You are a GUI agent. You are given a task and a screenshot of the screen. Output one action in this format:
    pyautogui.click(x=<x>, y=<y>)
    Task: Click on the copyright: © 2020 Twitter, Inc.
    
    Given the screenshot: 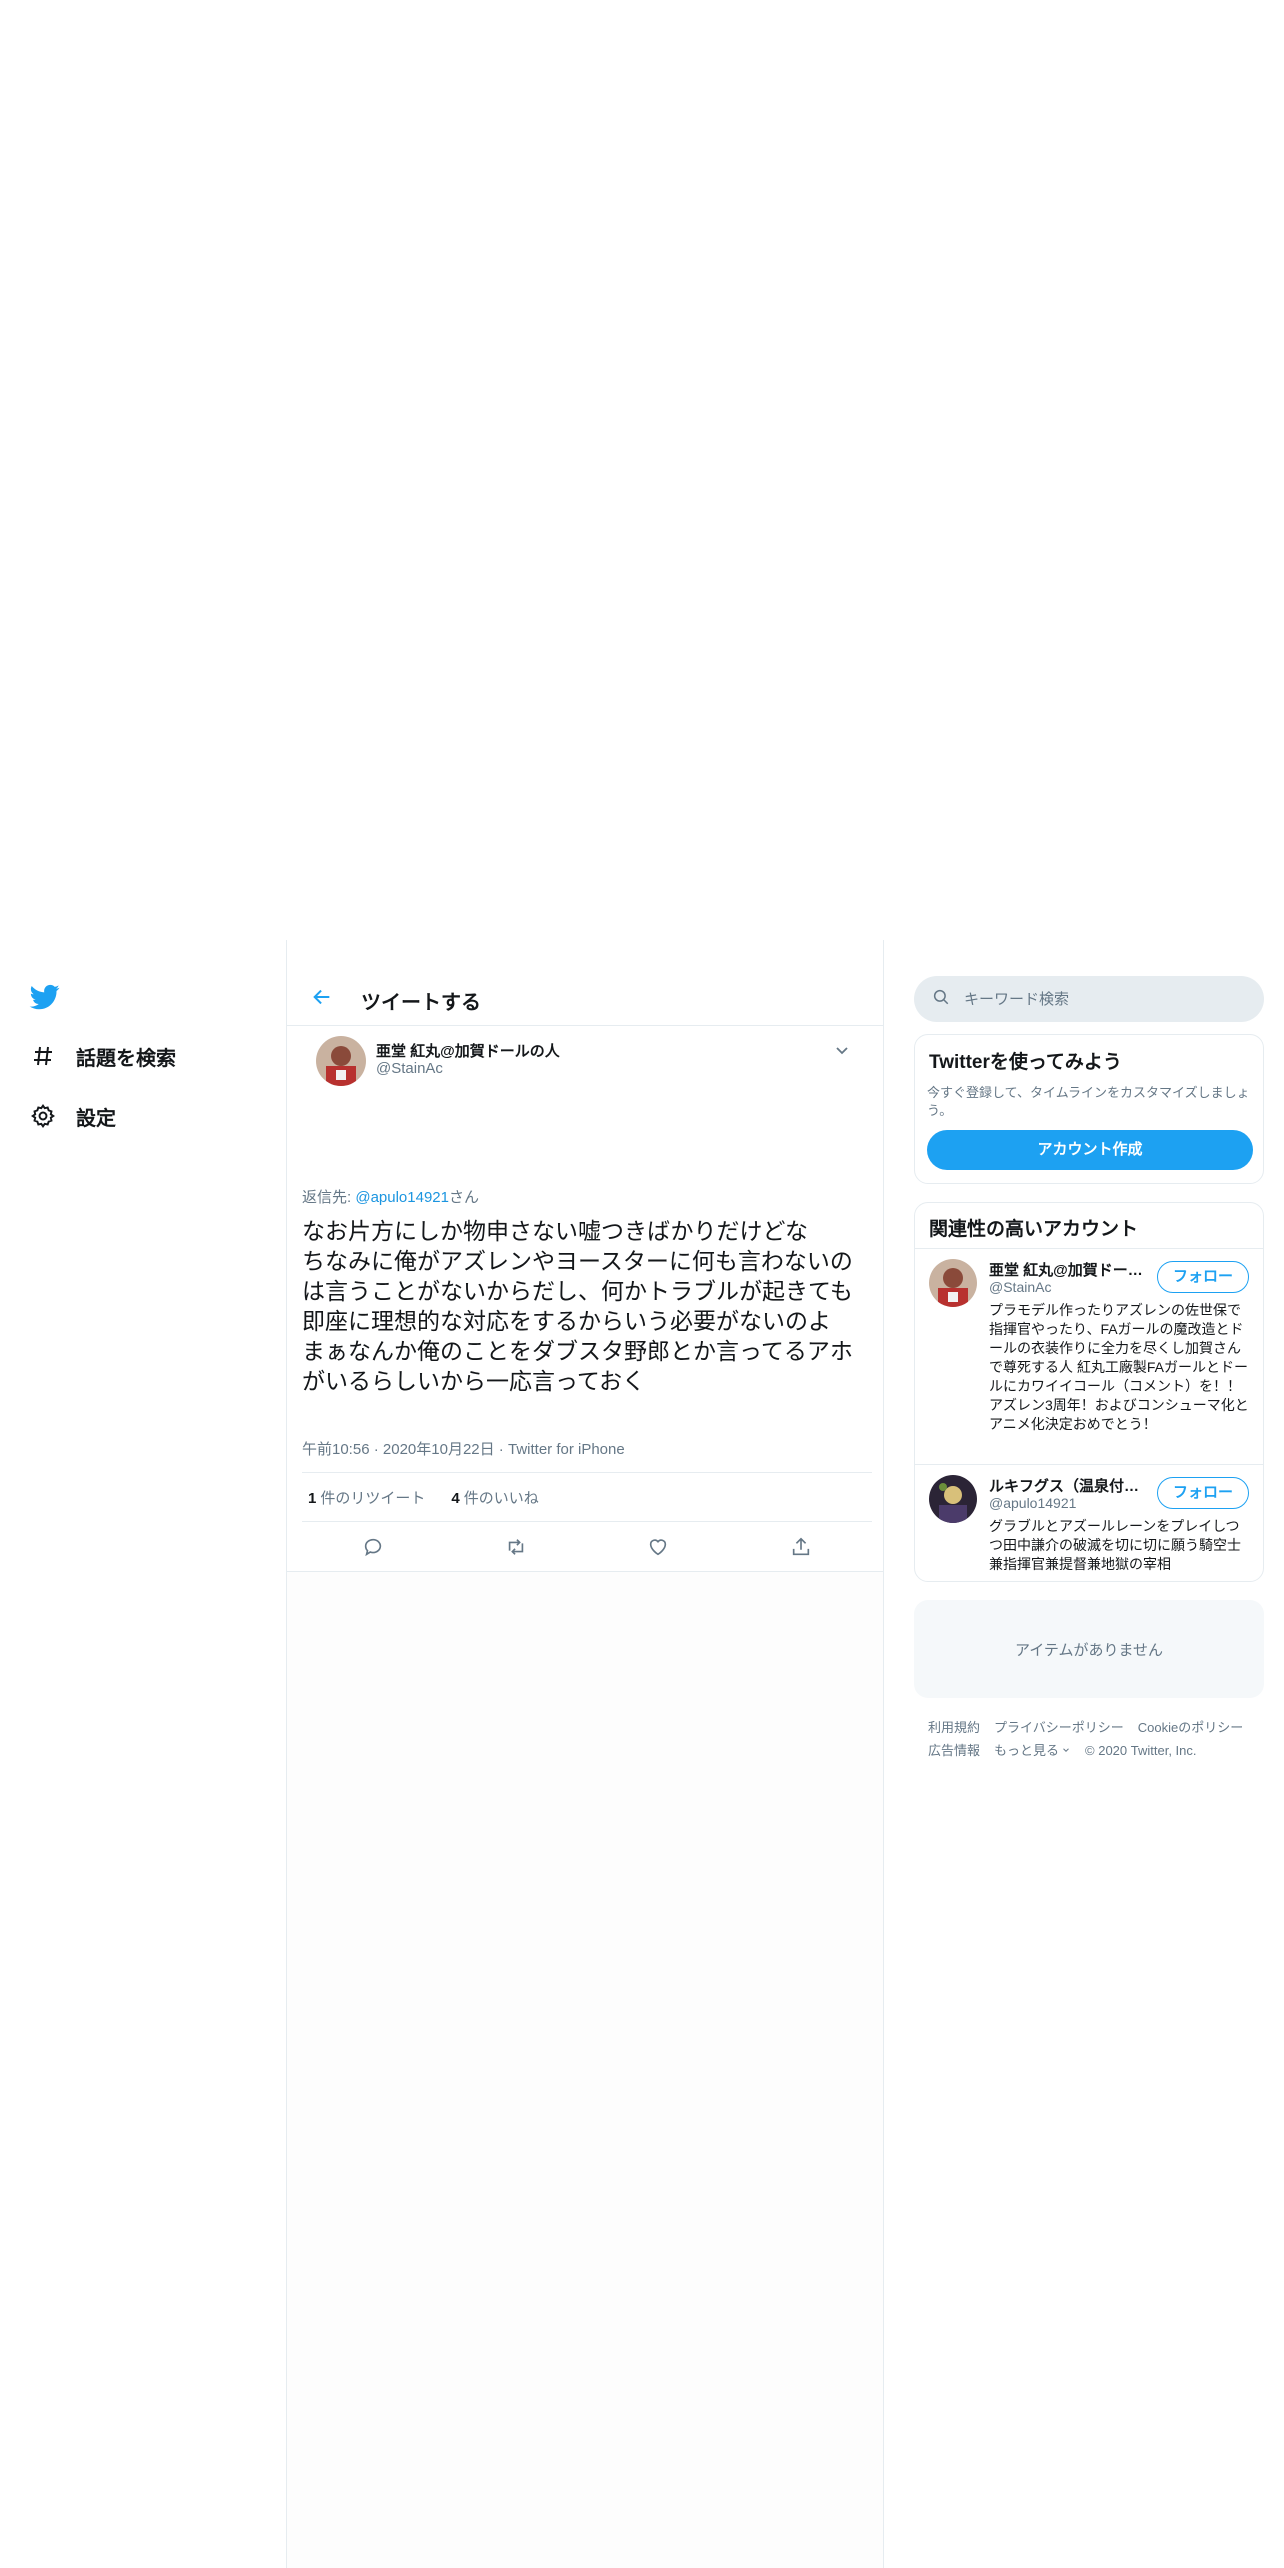 What is the action you would take?
    pyautogui.click(x=1141, y=1750)
    